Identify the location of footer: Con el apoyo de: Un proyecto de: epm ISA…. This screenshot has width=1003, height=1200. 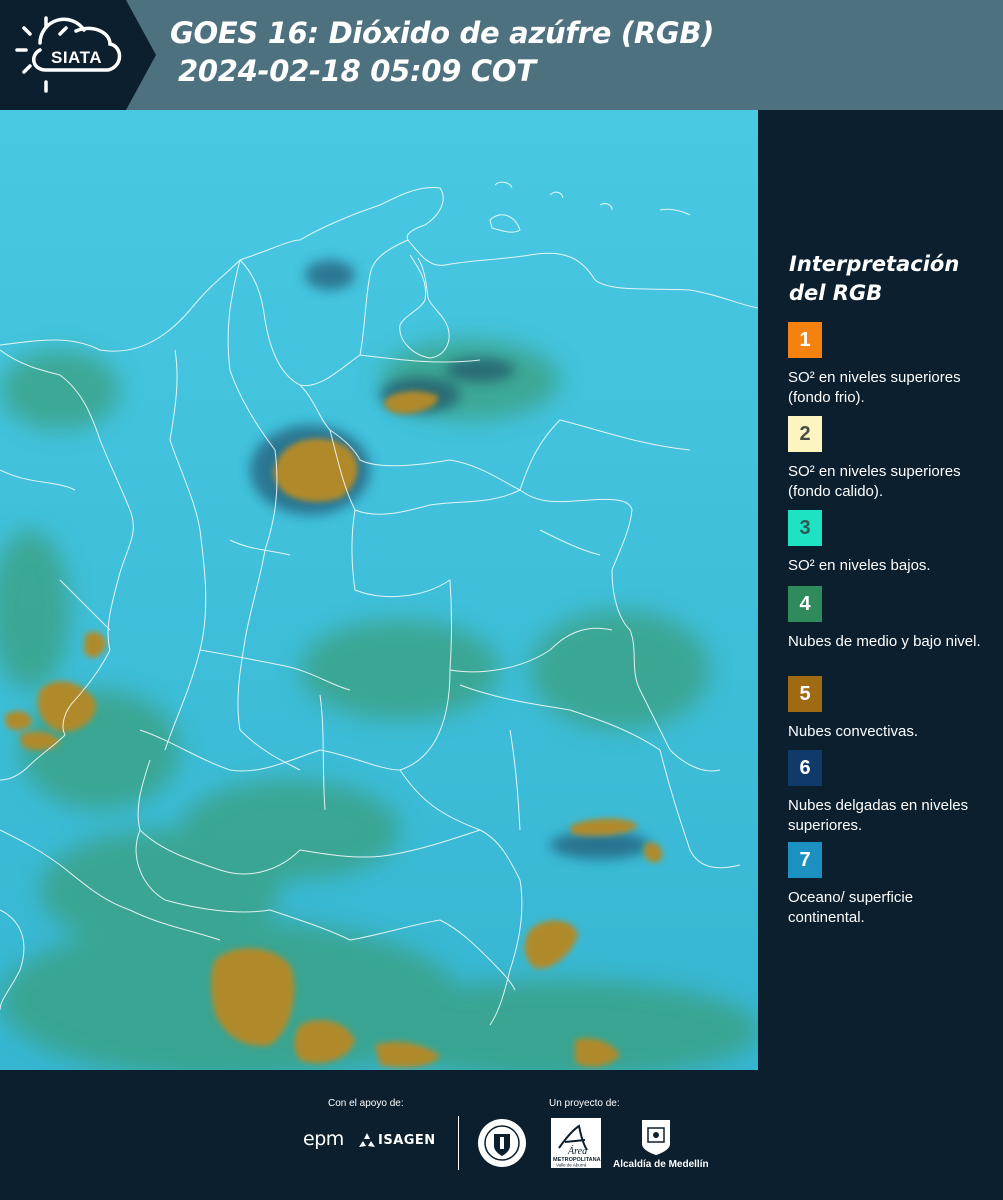
(501, 1135).